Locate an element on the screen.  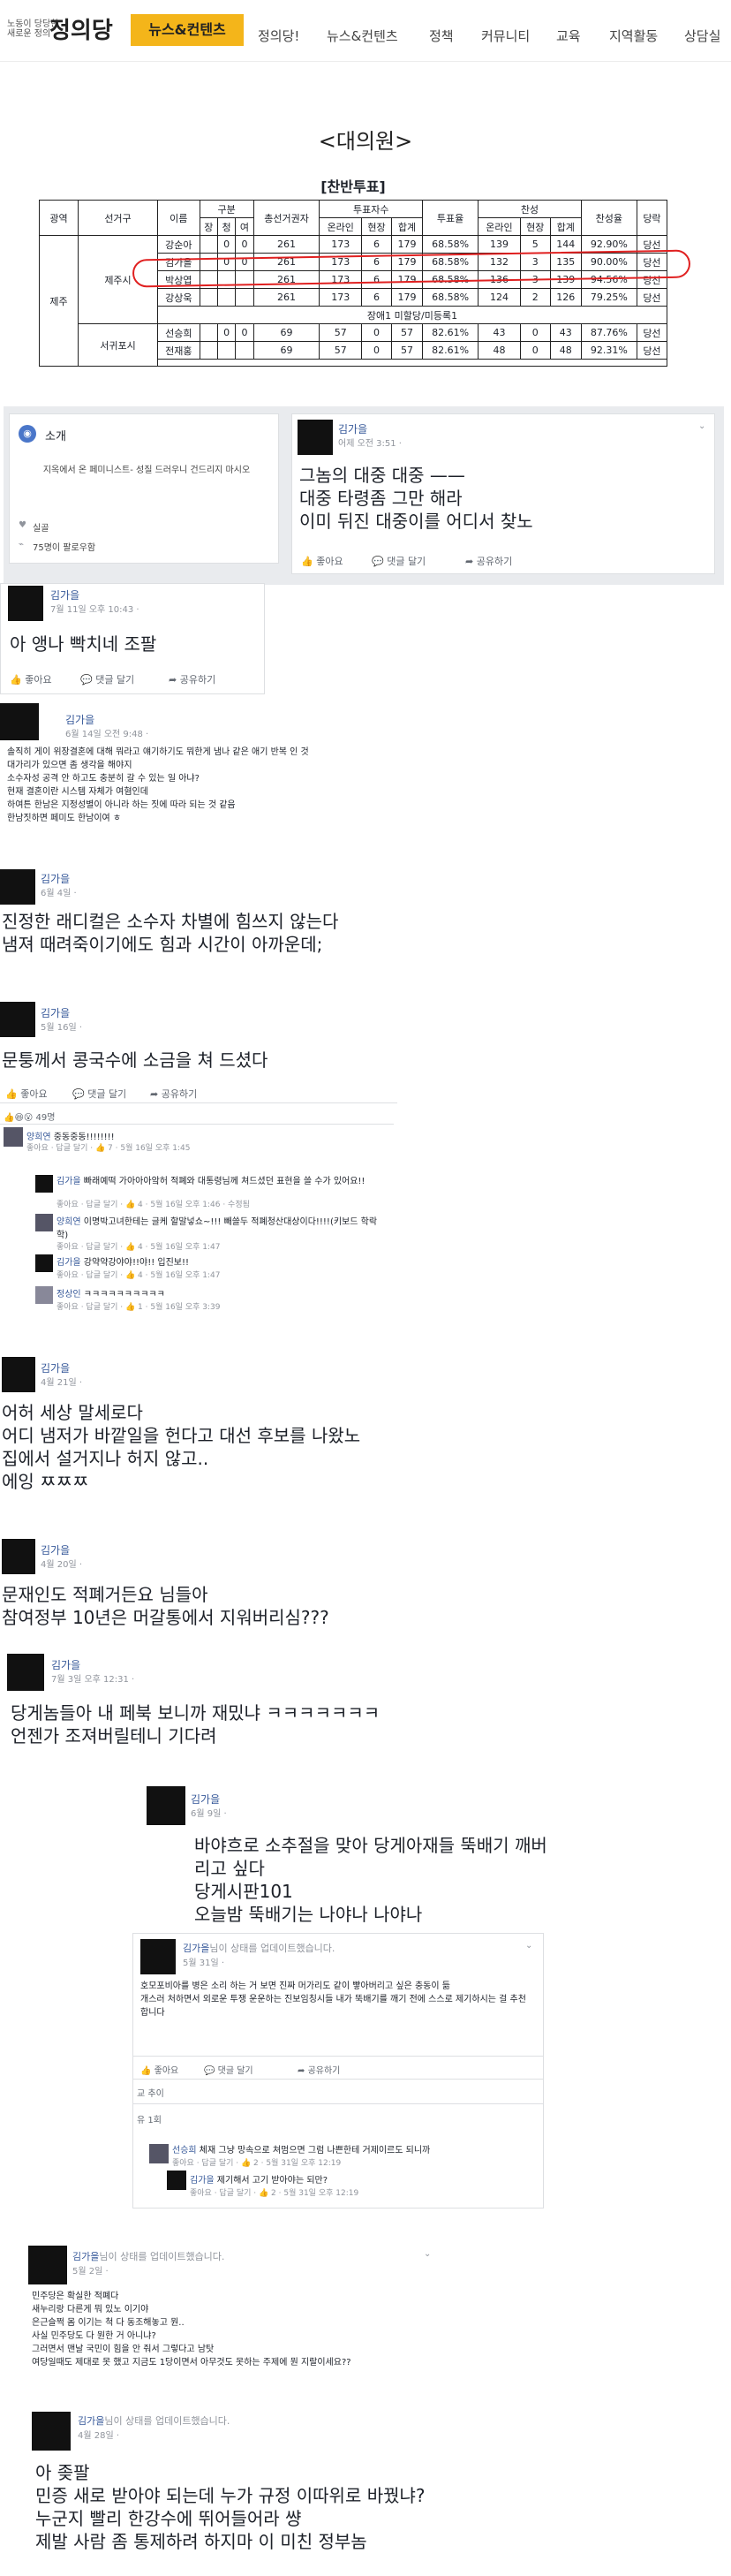
post-time: 4월 28일 · is located at coordinates (98, 2434).